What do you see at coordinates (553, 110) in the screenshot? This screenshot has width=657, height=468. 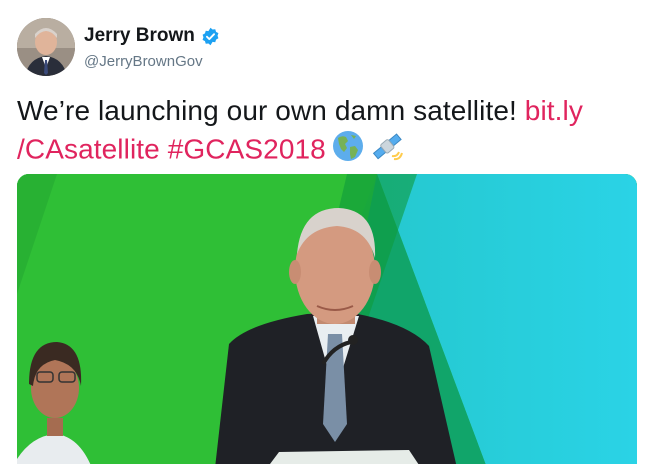 I see `tweet-link-part1: bit.ly` at bounding box center [553, 110].